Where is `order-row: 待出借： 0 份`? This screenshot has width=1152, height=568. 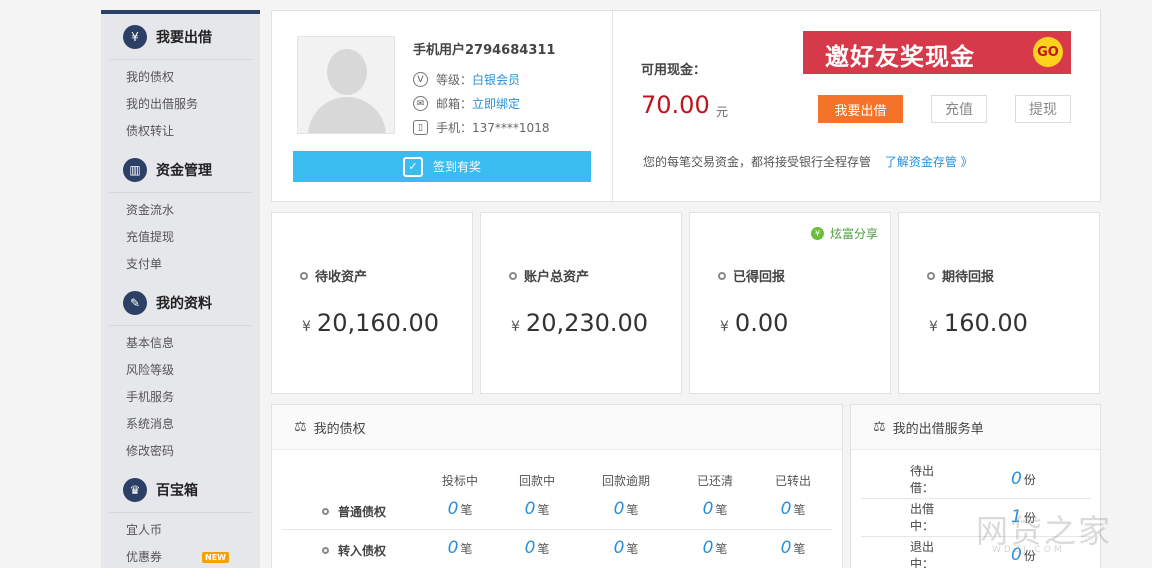
order-row: 待出借： 0 份 is located at coordinates (976, 479).